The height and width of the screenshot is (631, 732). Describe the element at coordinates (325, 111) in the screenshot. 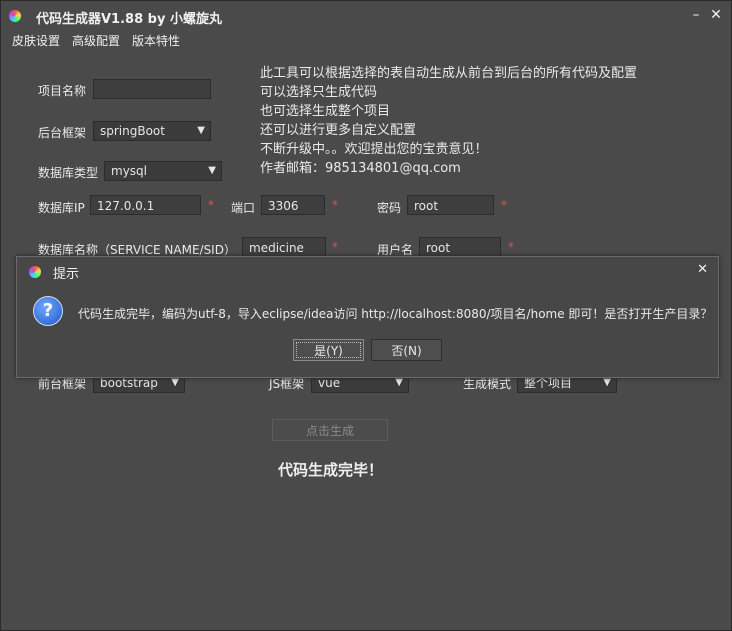

I see `info-line-3: 也可选择生成整个项目` at that location.